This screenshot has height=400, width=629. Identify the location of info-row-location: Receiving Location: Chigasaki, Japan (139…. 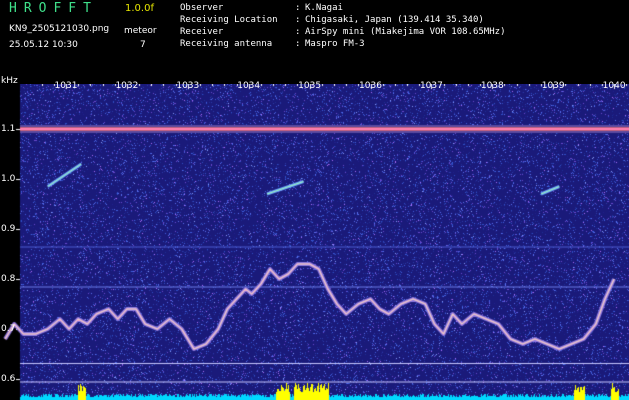
(332, 20).